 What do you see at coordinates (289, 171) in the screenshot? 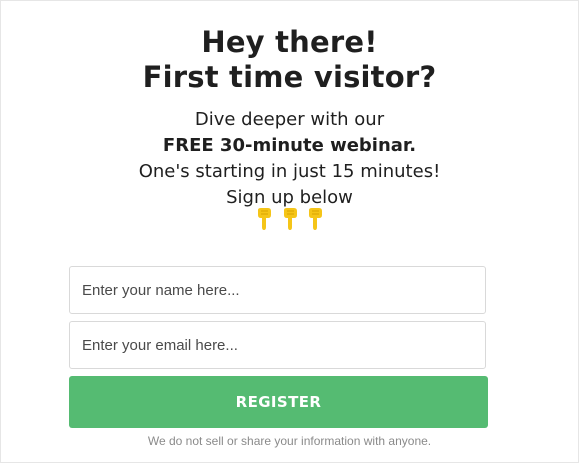
I see `subtext-line-3: One's starting in just 15 minutes!` at bounding box center [289, 171].